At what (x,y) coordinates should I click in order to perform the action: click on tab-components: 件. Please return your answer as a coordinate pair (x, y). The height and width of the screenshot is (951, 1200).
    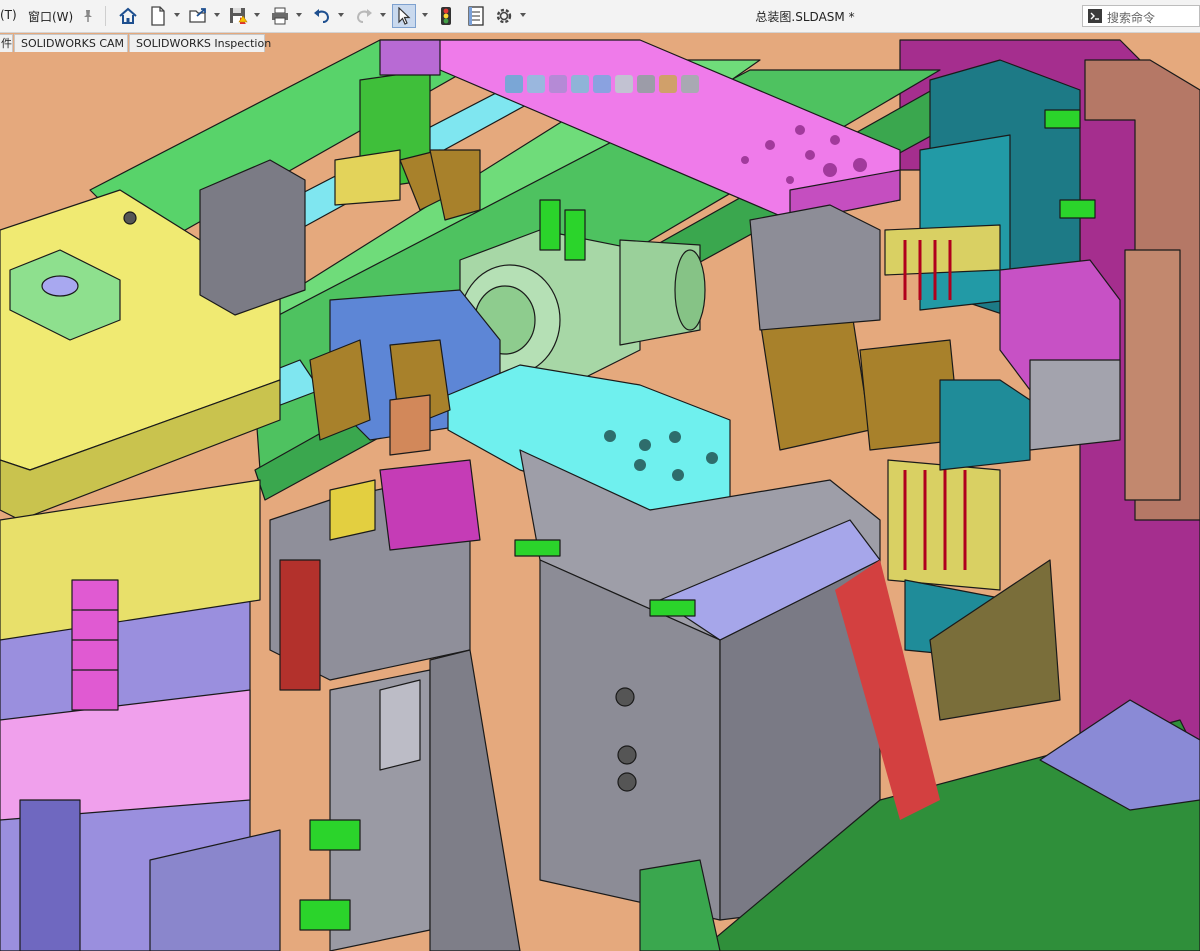
    Looking at the image, I should click on (6, 43).